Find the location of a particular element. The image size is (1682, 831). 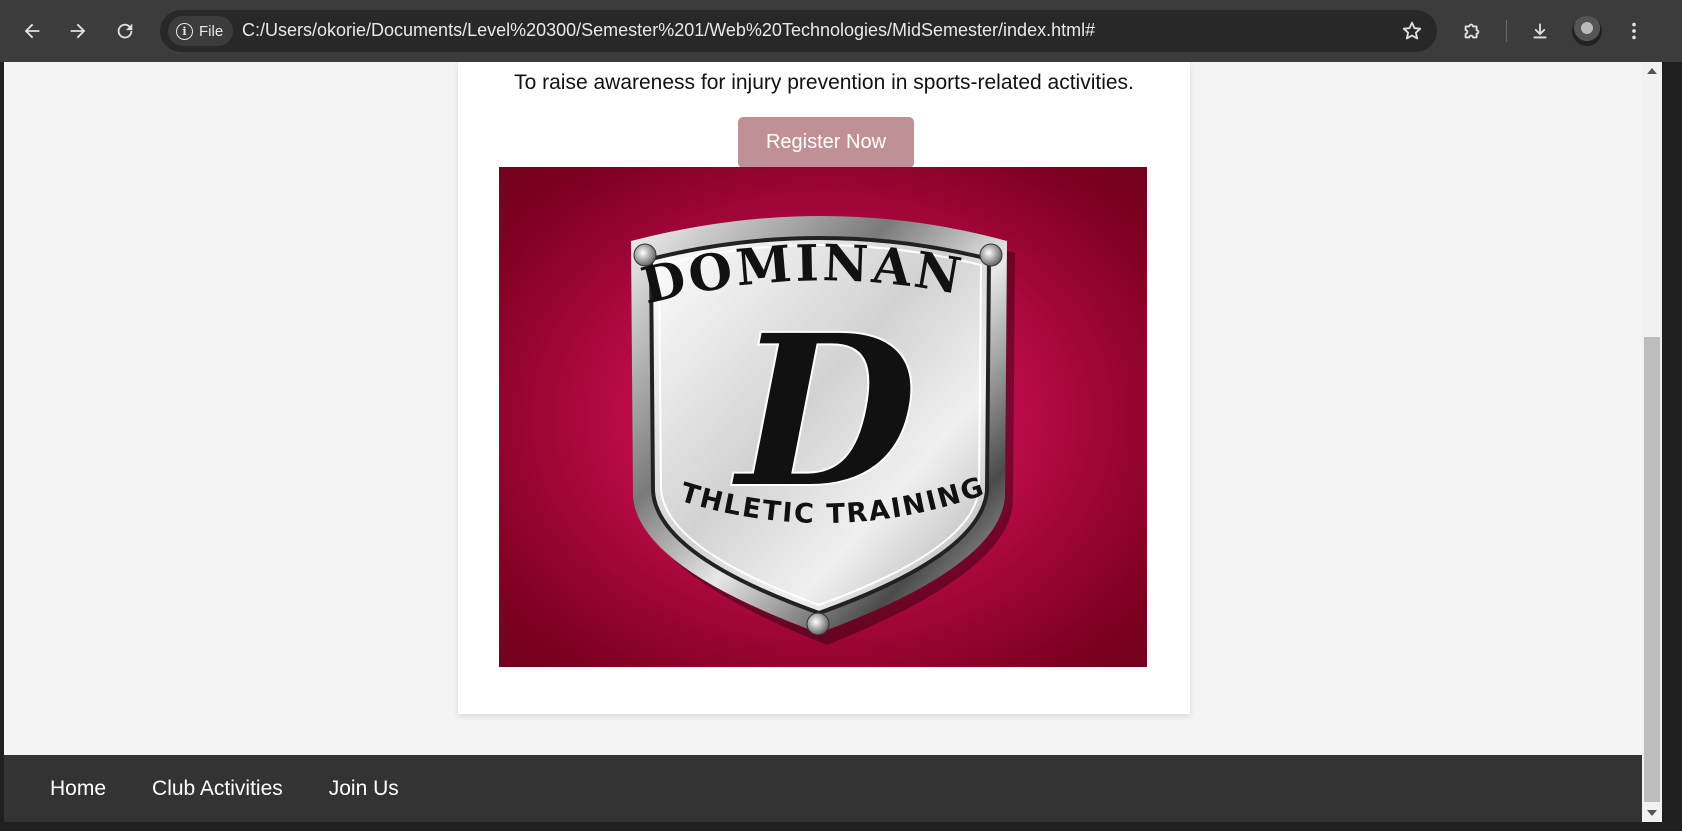

site-info-chip: i File is located at coordinates (201, 31).